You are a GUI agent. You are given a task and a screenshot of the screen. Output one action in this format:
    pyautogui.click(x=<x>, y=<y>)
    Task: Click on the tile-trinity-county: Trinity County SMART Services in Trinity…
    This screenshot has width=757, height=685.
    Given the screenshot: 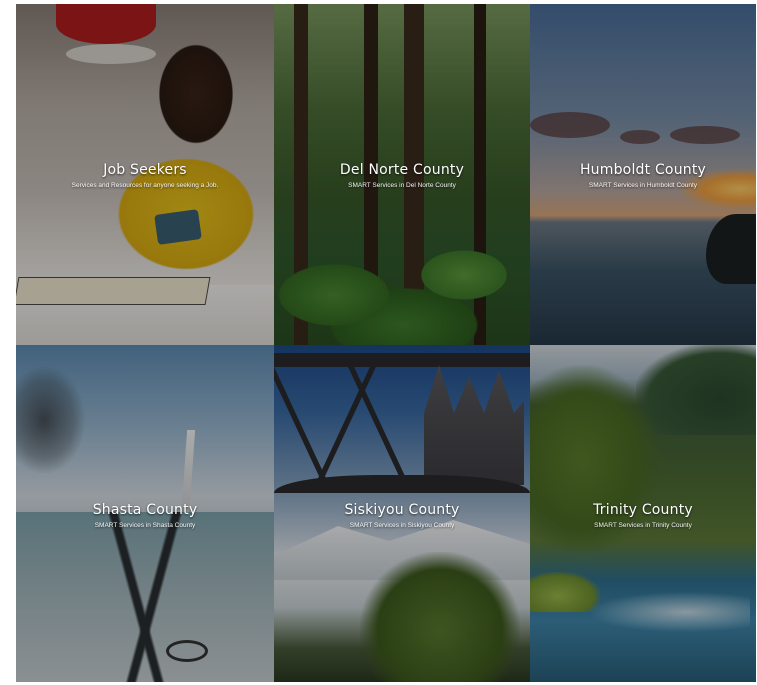 What is the action you would take?
    pyautogui.click(x=643, y=513)
    